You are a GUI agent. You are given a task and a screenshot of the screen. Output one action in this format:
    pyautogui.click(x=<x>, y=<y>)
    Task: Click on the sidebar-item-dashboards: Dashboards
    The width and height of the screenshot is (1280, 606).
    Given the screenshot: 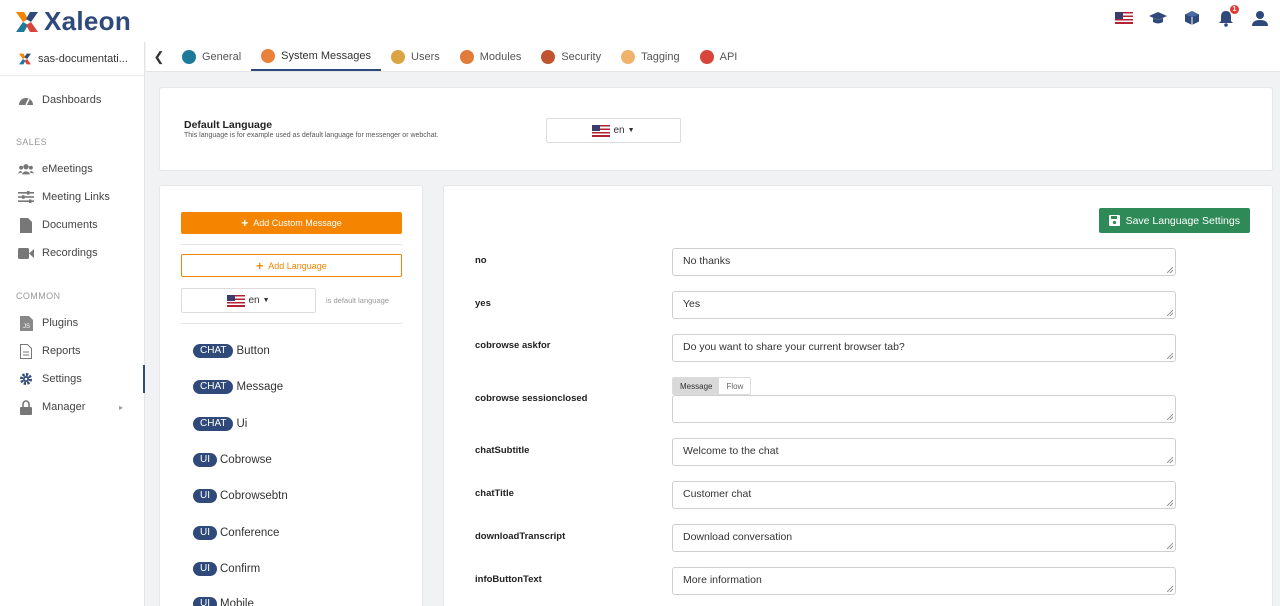 What is the action you would take?
    pyautogui.click(x=72, y=100)
    